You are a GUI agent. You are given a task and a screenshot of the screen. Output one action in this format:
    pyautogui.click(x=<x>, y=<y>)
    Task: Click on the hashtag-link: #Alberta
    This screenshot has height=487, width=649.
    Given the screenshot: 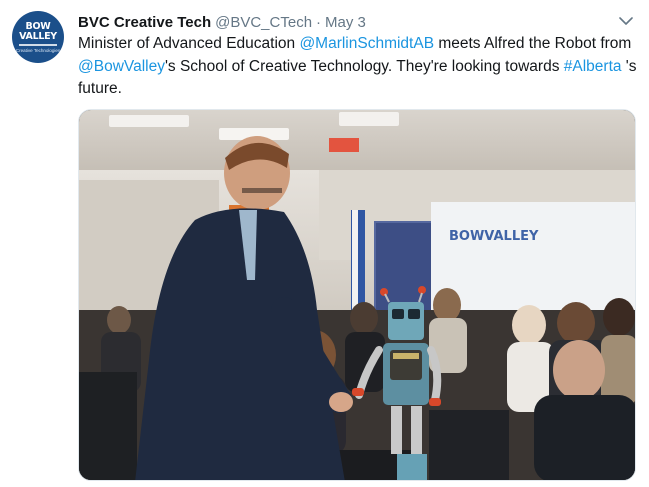 What is the action you would take?
    pyautogui.click(x=593, y=66)
    